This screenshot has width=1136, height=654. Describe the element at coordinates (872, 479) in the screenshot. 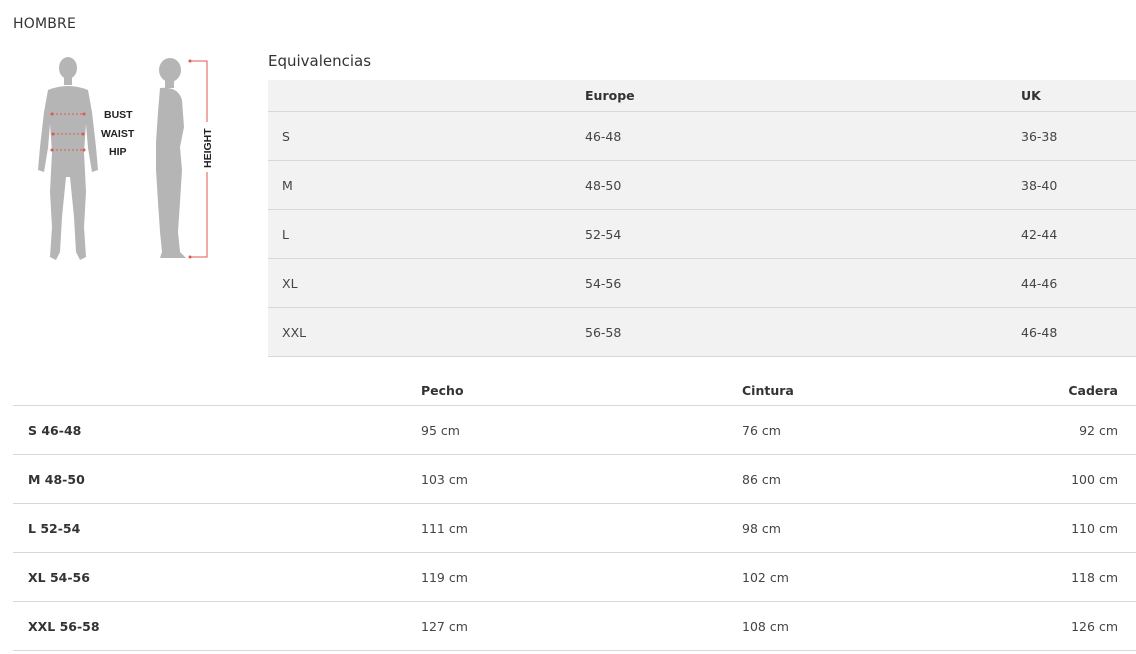

I see `cintura-cell: 86 cm` at that location.